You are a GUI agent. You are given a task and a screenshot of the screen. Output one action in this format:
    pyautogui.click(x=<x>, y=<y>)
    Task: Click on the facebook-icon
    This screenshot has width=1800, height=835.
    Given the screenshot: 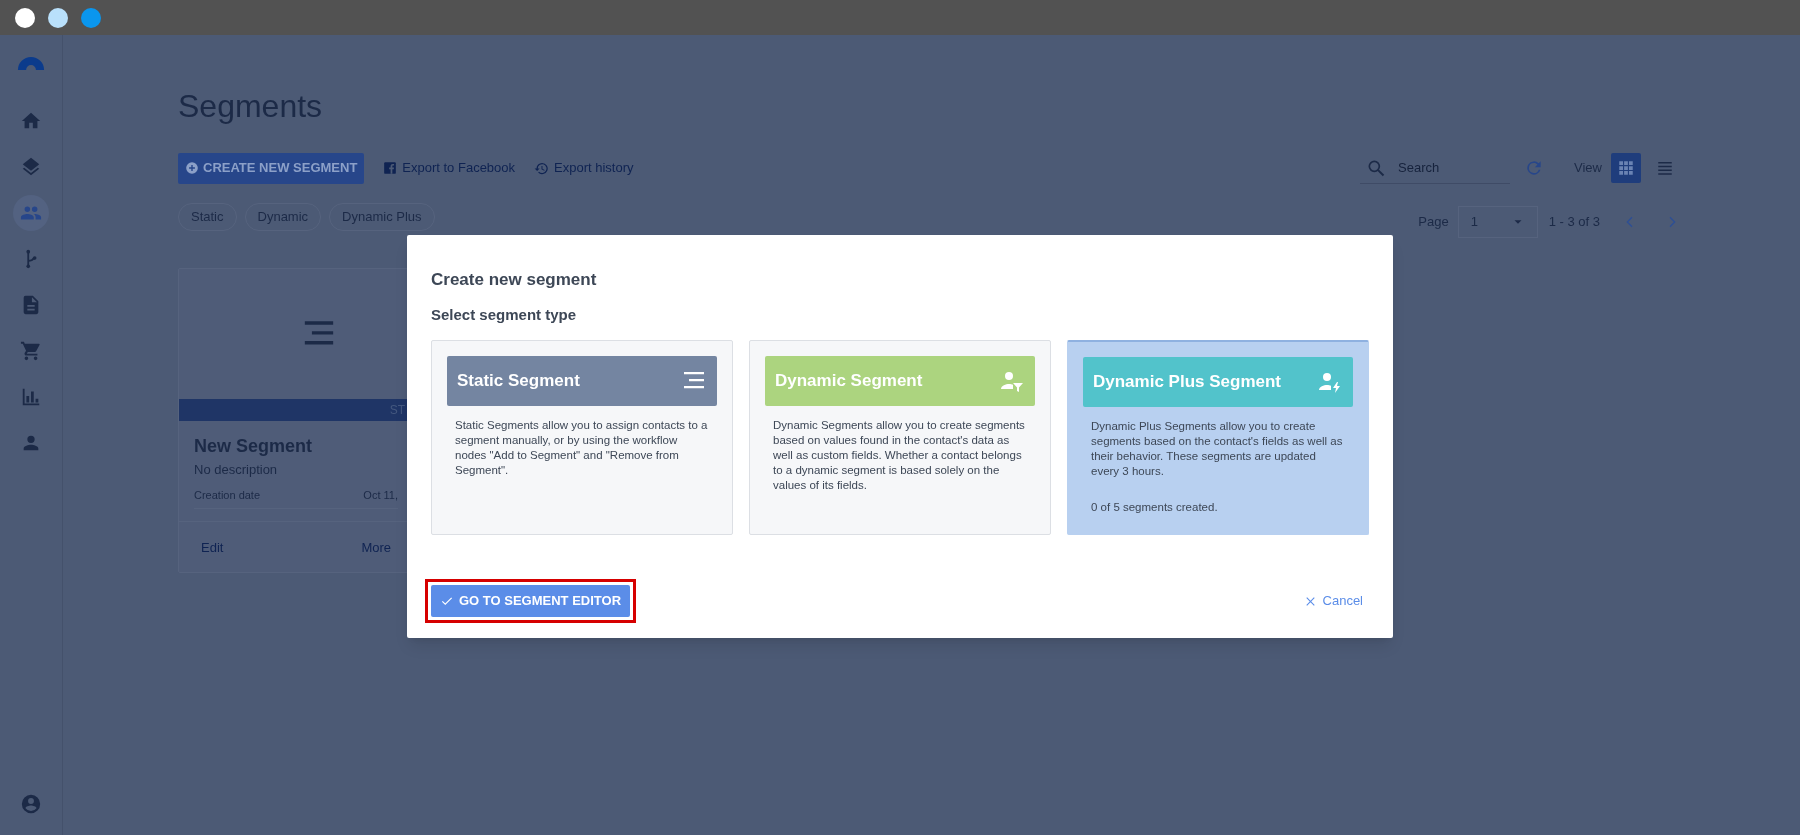 What is the action you would take?
    pyautogui.click(x=390, y=168)
    